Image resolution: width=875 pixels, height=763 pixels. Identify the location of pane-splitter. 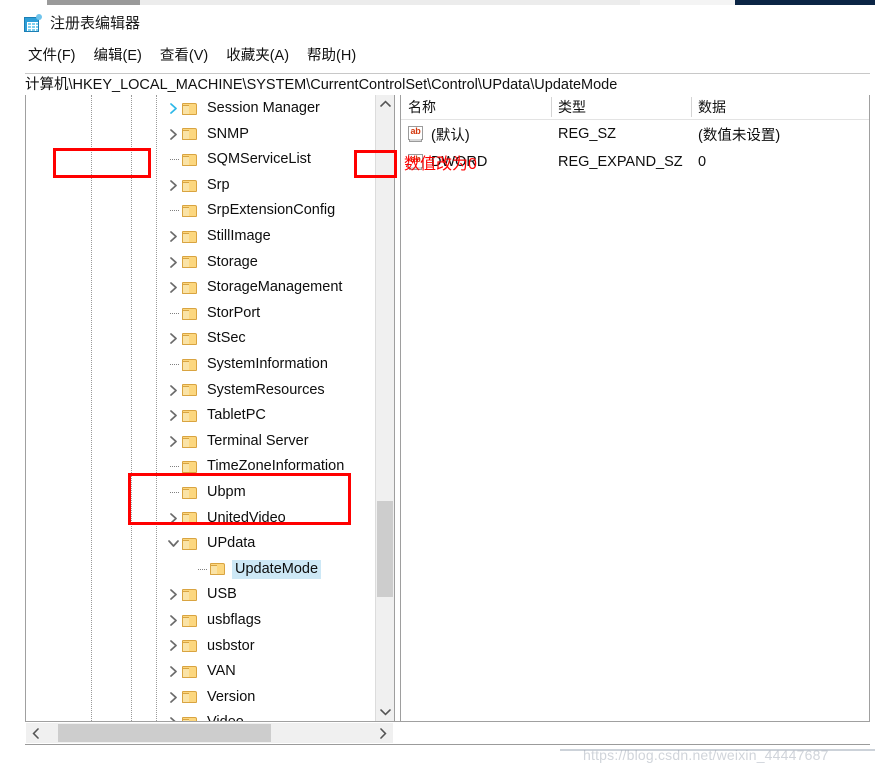
(397, 408).